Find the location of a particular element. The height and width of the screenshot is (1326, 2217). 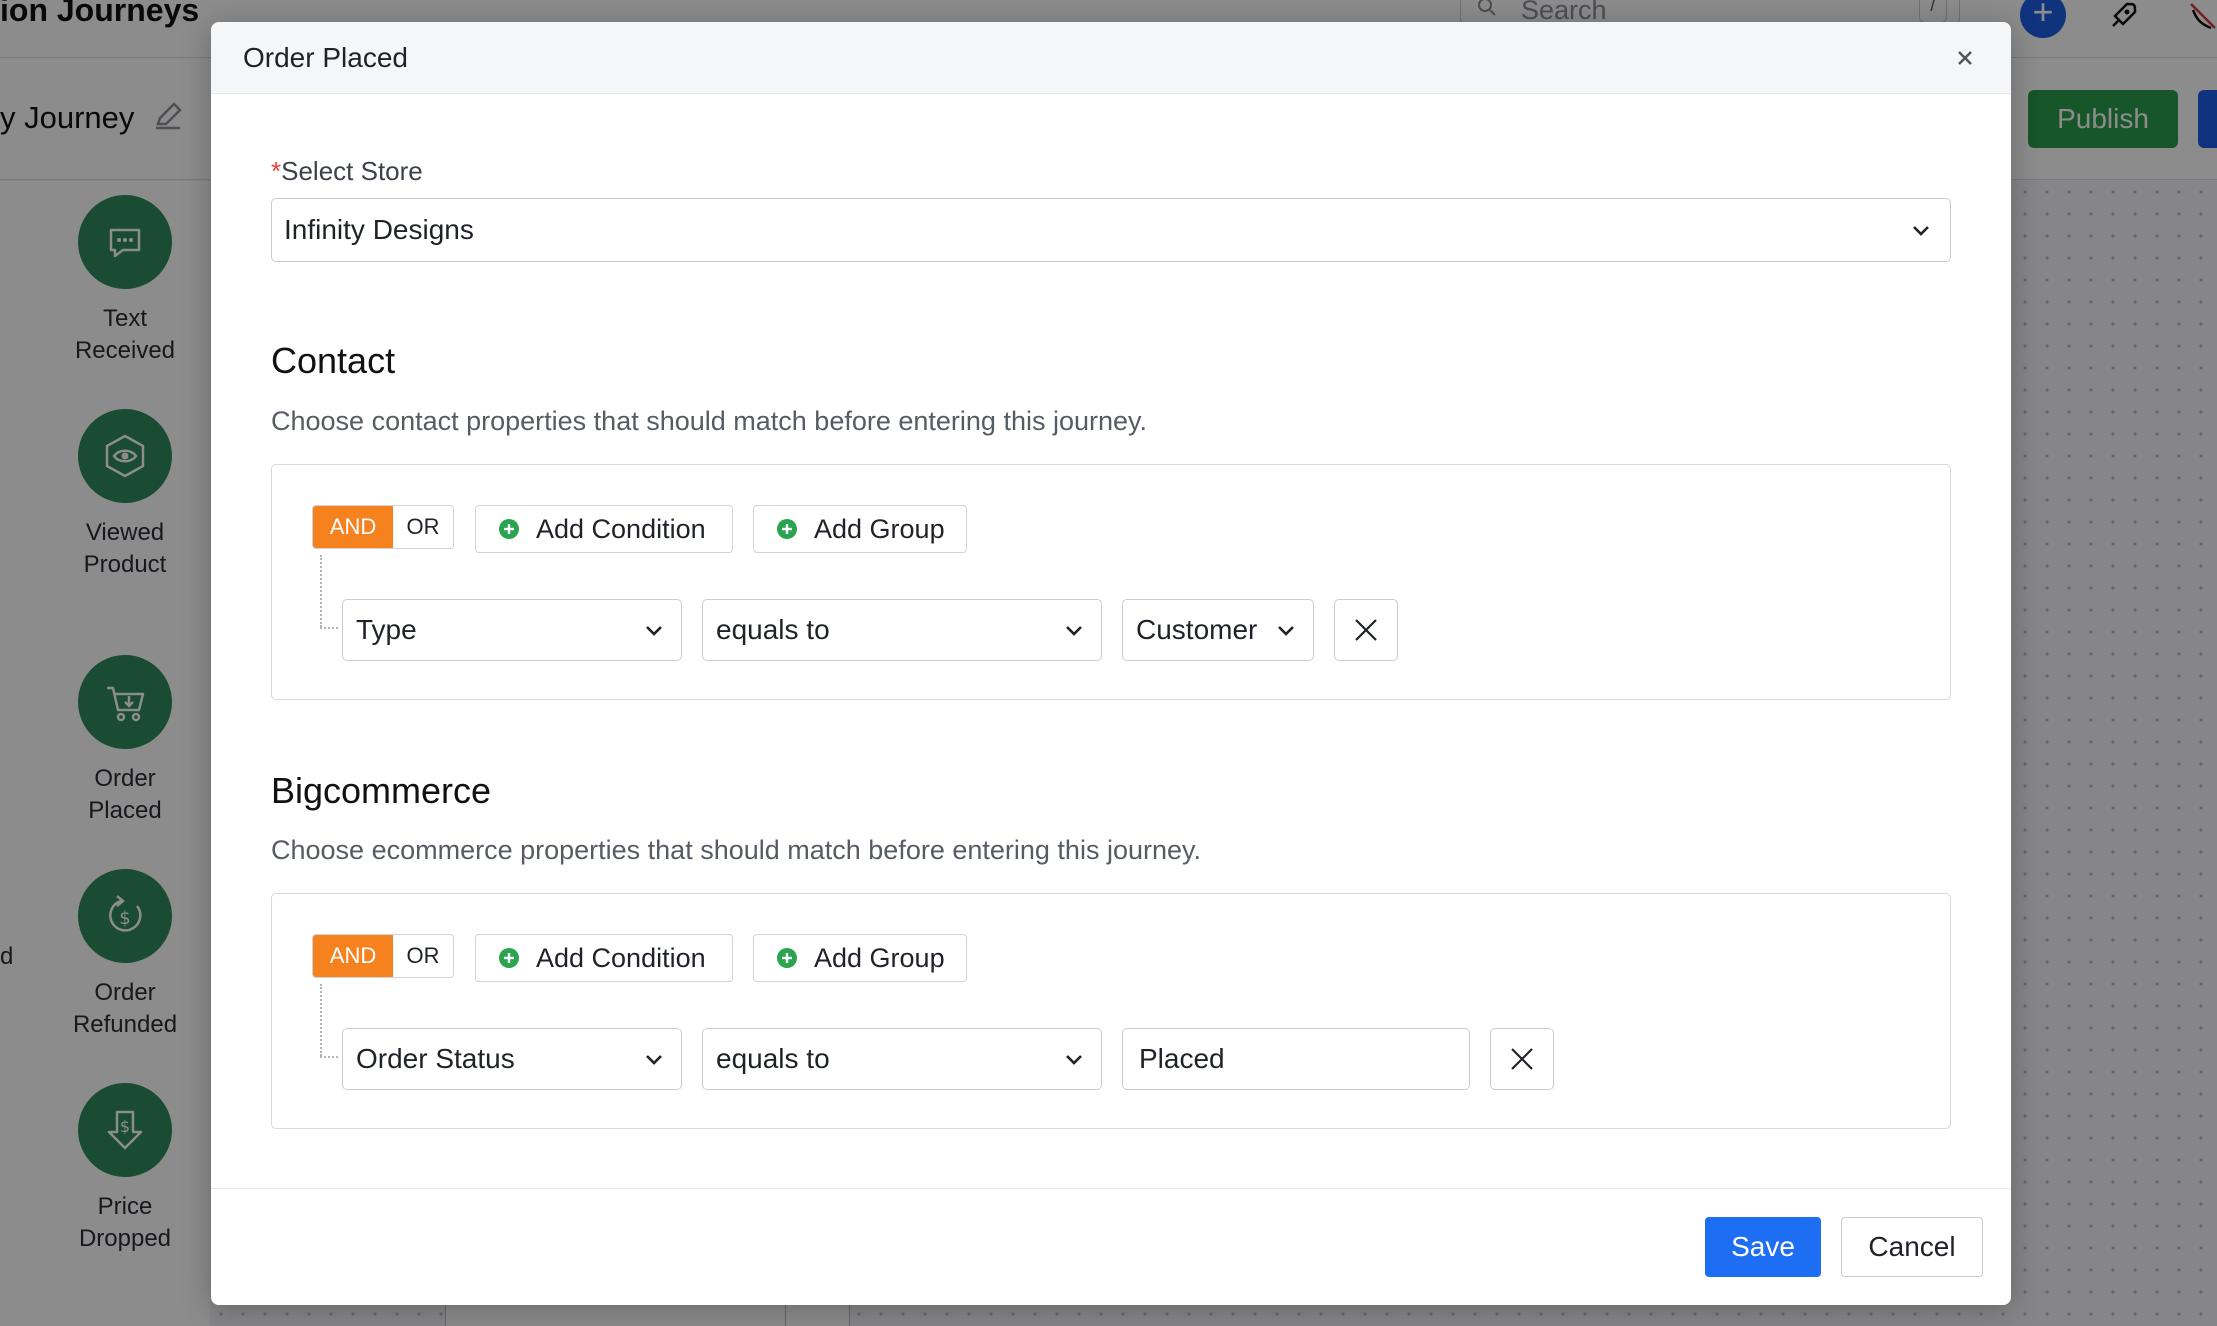

condition-value: Customer is located at coordinates (1197, 629).